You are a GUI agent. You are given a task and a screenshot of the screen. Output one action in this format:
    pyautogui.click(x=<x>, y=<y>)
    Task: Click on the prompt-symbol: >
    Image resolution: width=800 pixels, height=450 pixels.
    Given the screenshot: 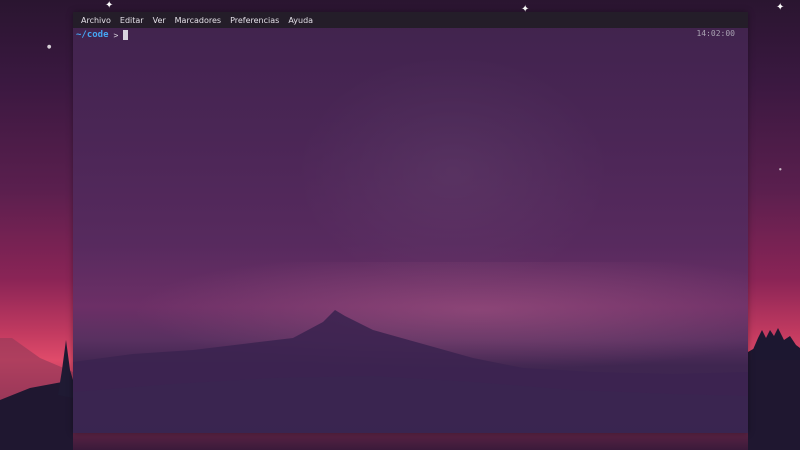 What is the action you would take?
    pyautogui.click(x=116, y=35)
    